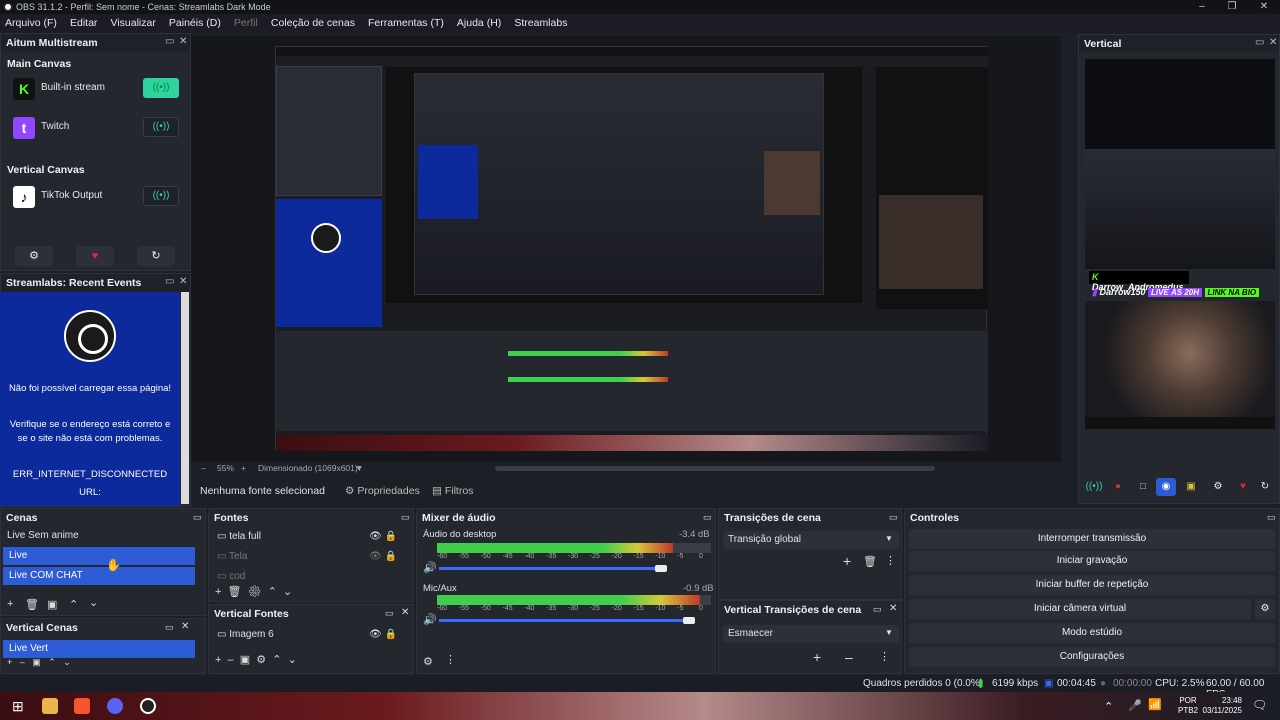  What do you see at coordinates (1265, 487) in the screenshot?
I see `share-icon: ↻` at bounding box center [1265, 487].